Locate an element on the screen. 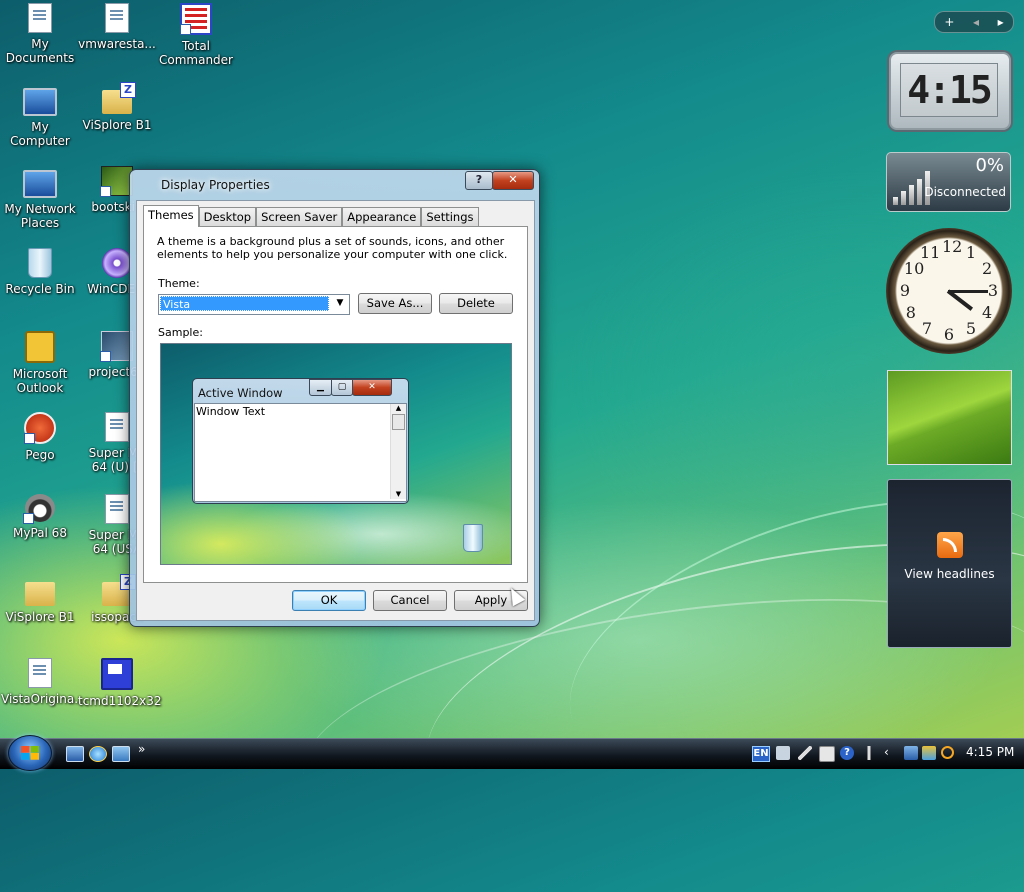 The width and height of the screenshot is (1024, 892). clock-numeral: 10 is located at coordinates (914, 268).